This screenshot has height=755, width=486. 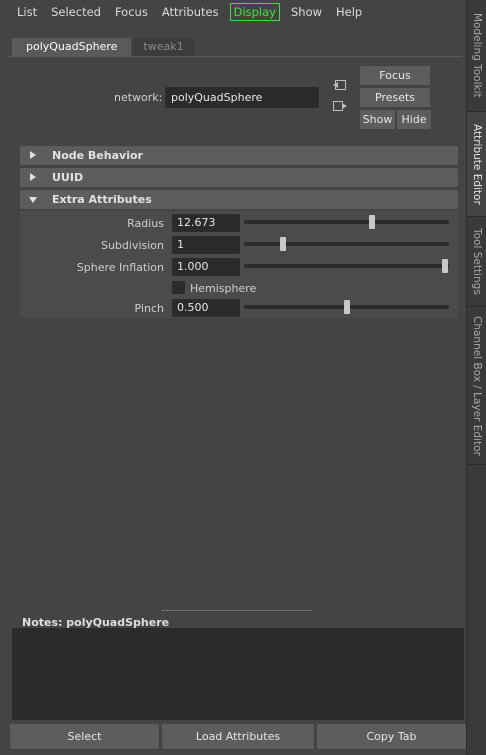 What do you see at coordinates (242, 97) in the screenshot?
I see `network-field: polyQuadSphere` at bounding box center [242, 97].